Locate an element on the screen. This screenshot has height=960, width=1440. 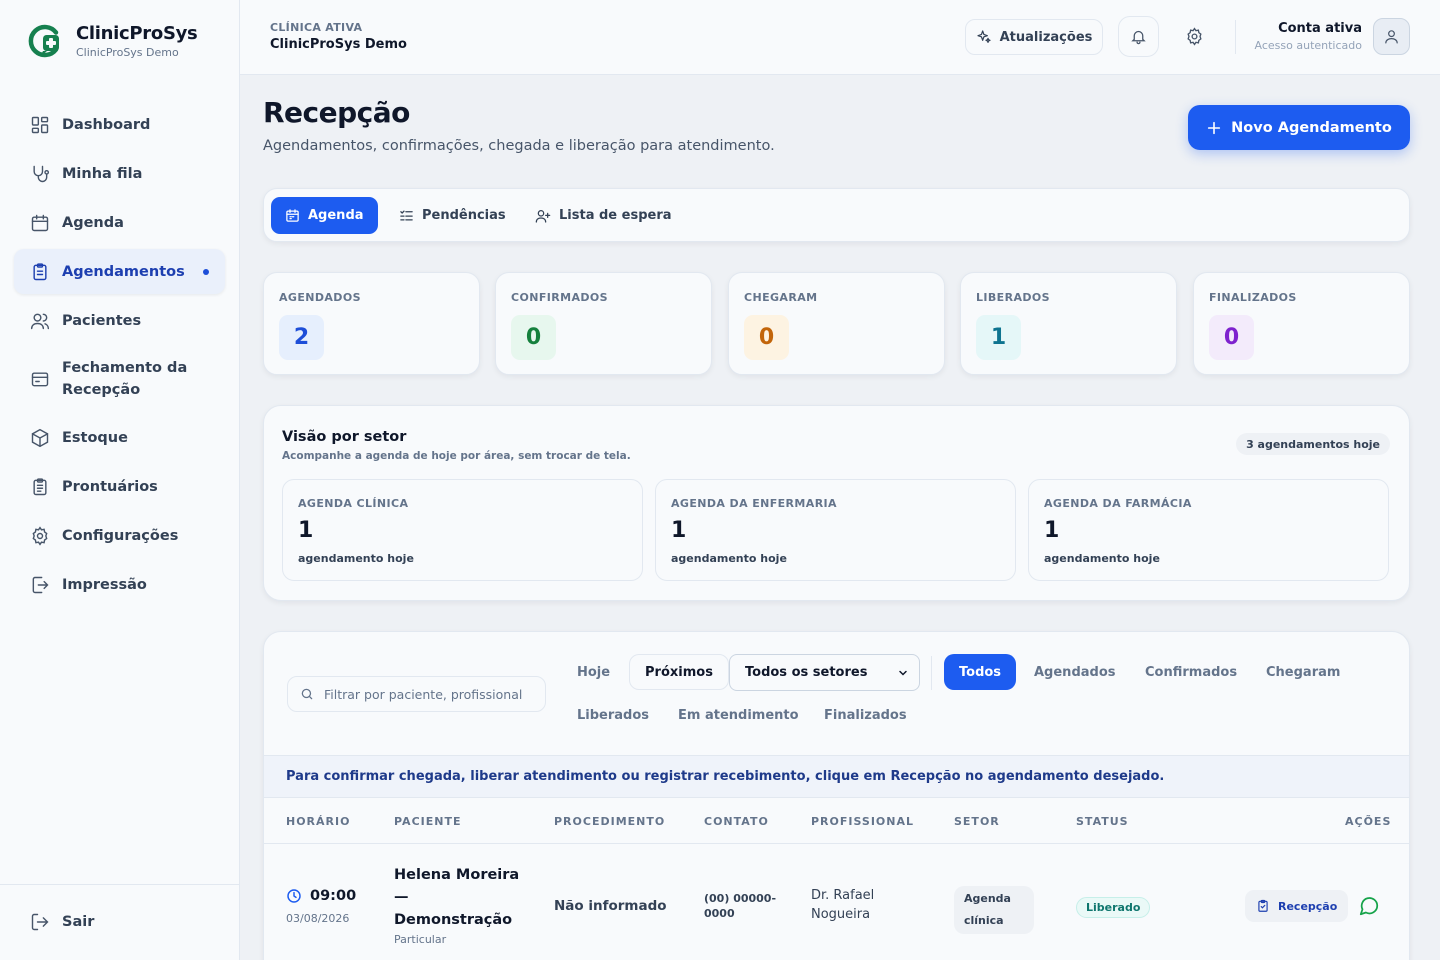
sidebar-item-label: Fechamento da Recepção is located at coordinates (125, 378).